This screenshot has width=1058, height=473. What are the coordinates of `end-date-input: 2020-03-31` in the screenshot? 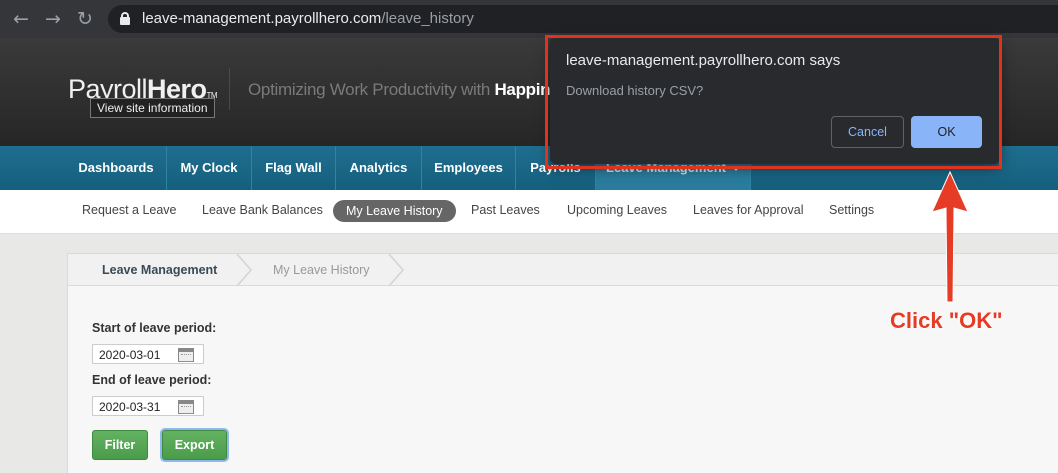 It's located at (148, 406).